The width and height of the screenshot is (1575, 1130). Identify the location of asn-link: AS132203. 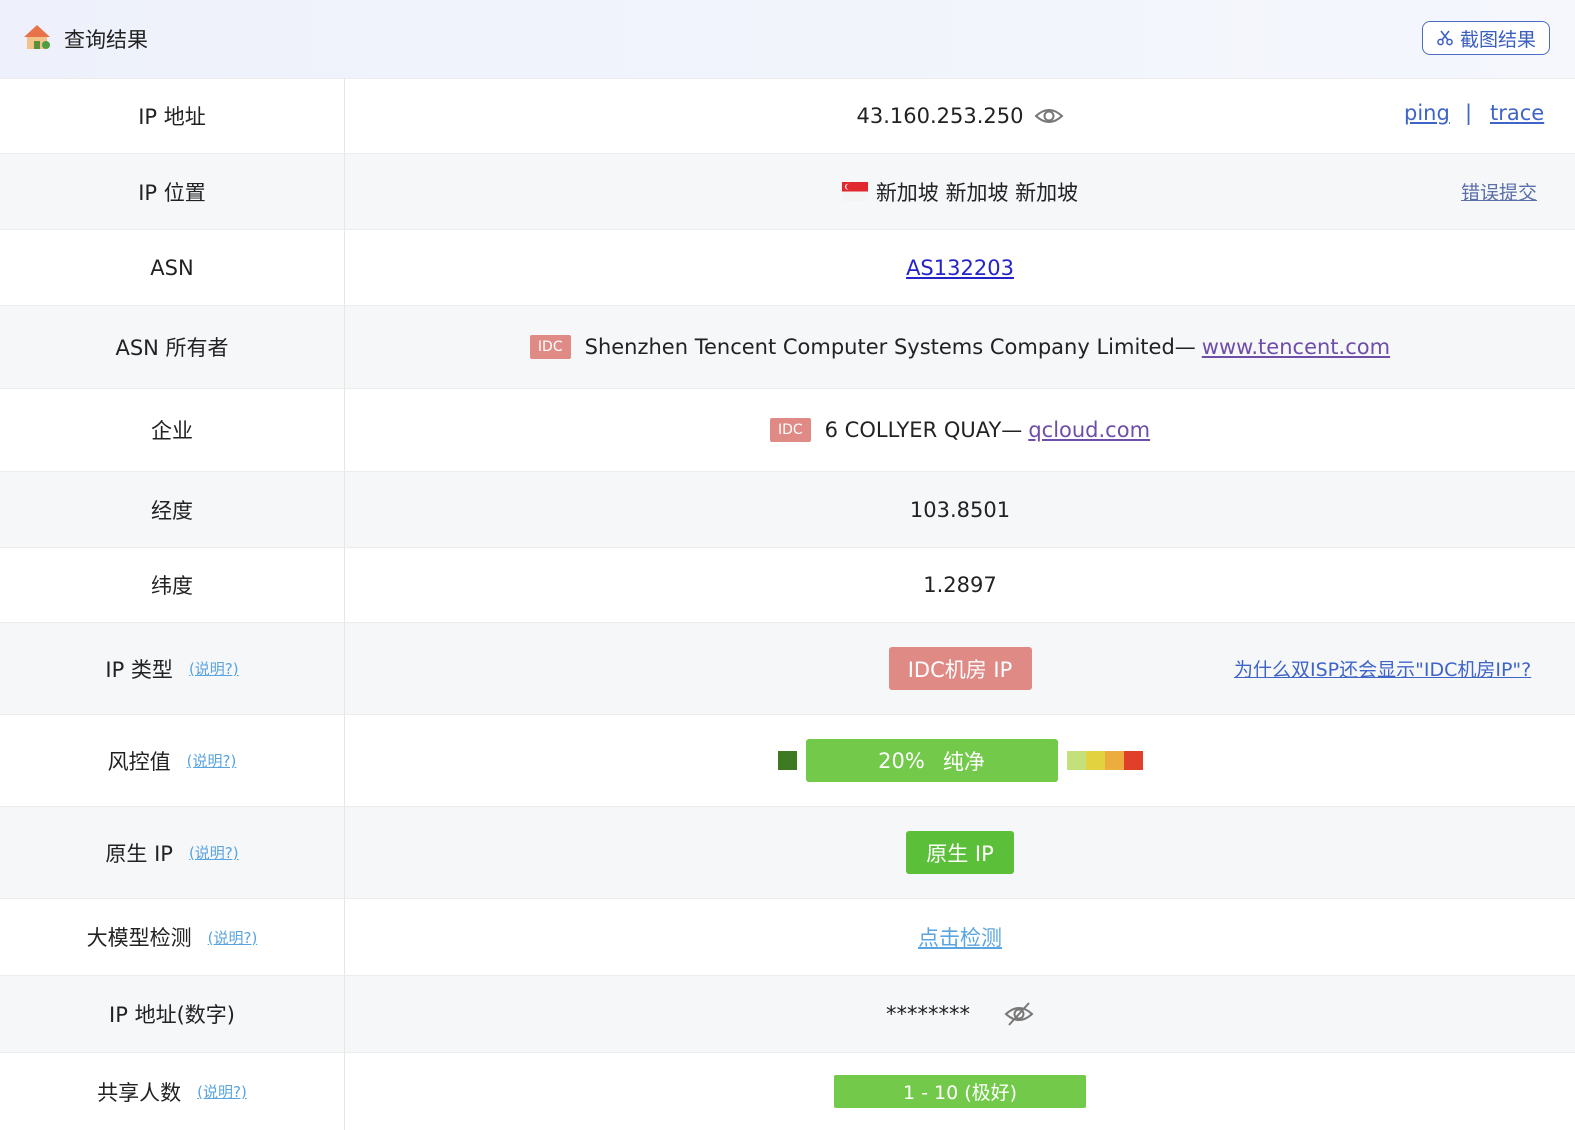
(960, 268).